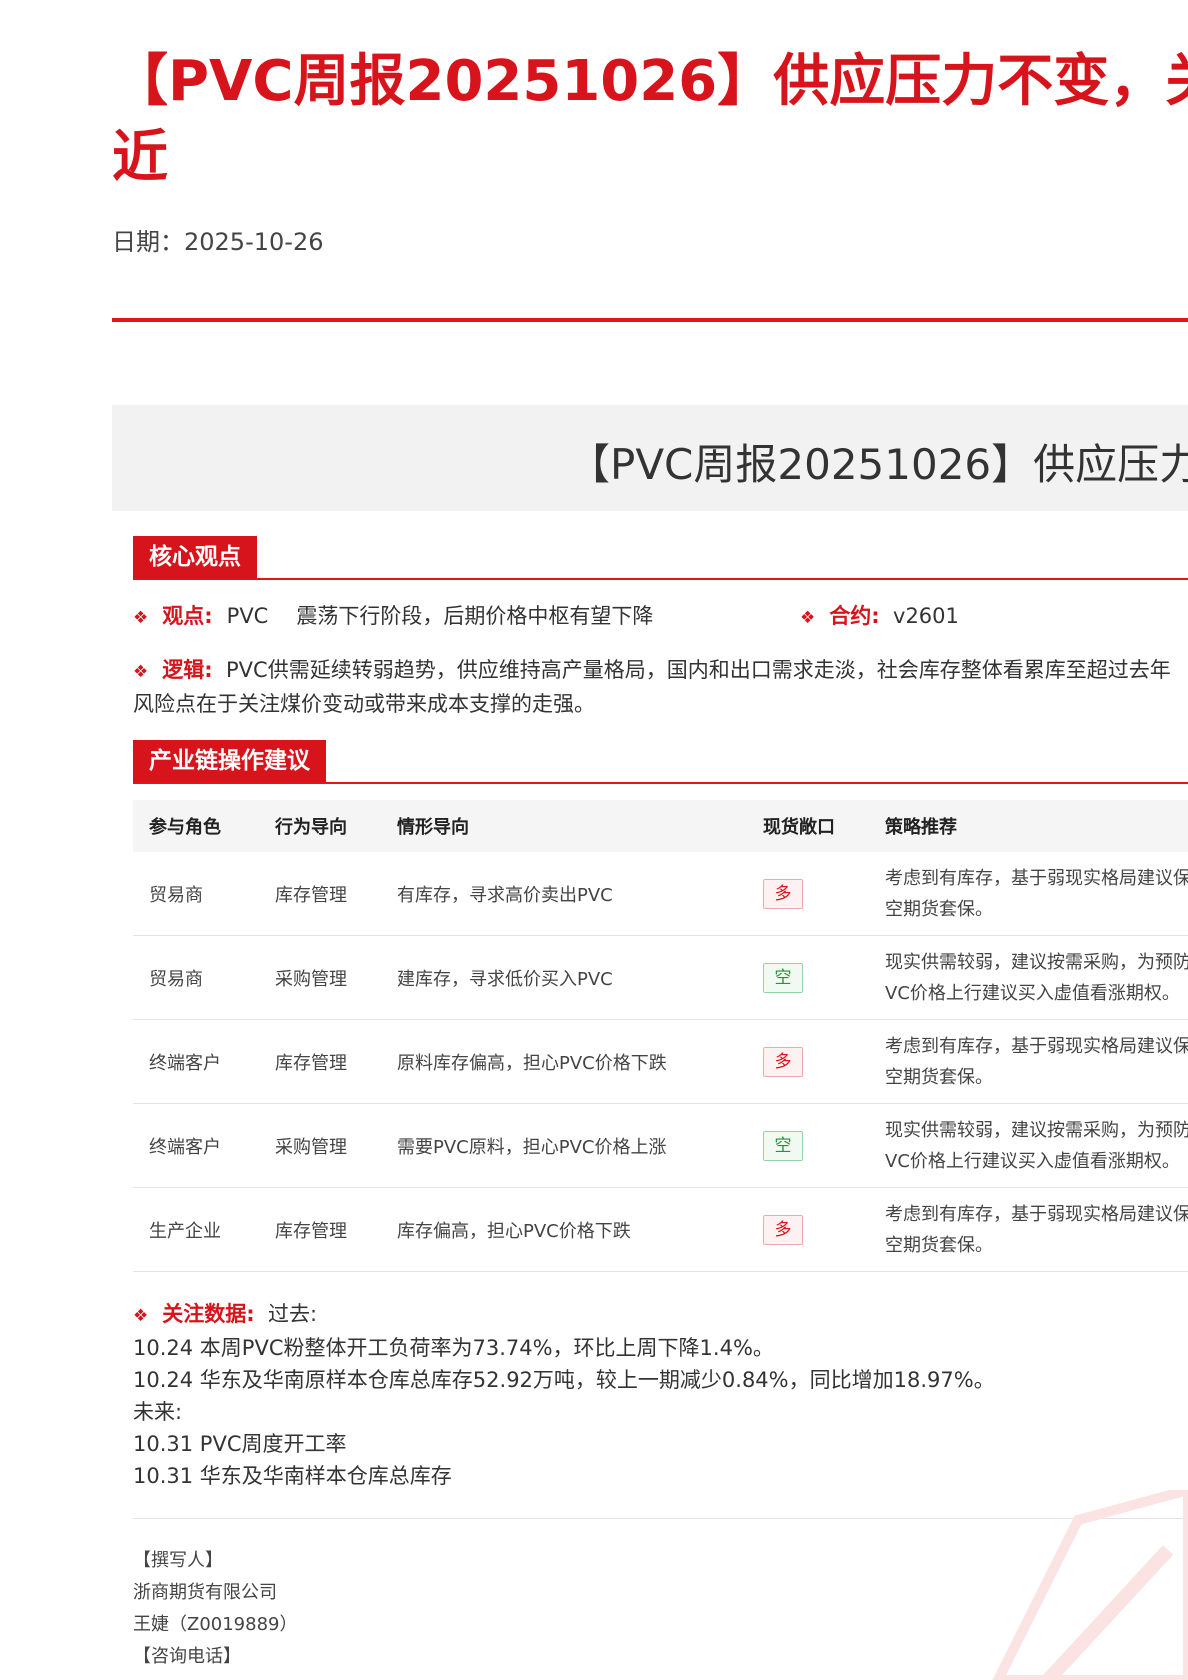 This screenshot has width=1188, height=1680. I want to click on focus-label: 关注数据:, so click(208, 1314).